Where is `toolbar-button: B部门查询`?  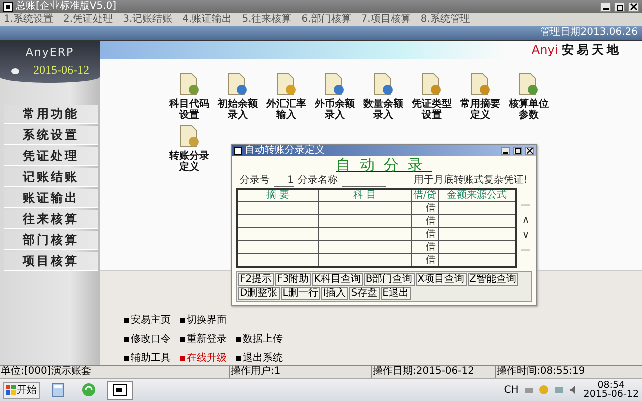
toolbar-button: B部门查询 is located at coordinates (389, 279).